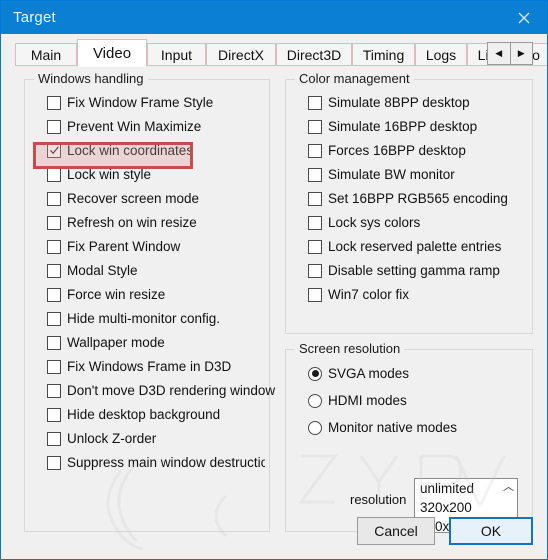 Image resolution: width=548 pixels, height=560 pixels. Describe the element at coordinates (122, 222) in the screenshot. I see `checkbox-refresh-on-win-resize: Refresh on win resize` at that location.